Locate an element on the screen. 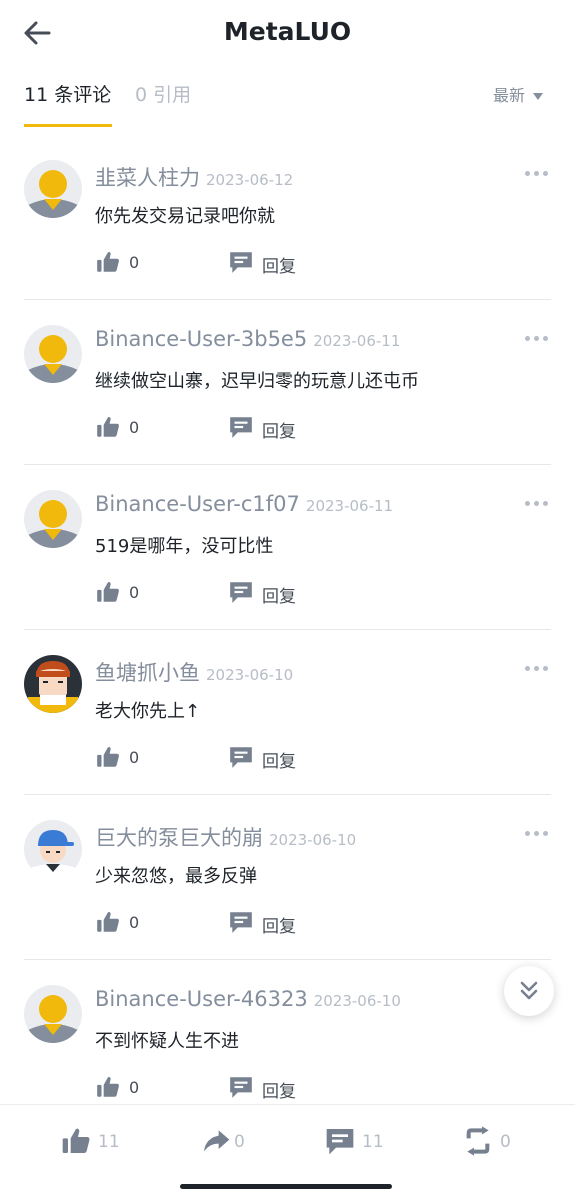 The height and width of the screenshot is (1200, 575). sort-dropdown: 最新 is located at coordinates (518, 94).